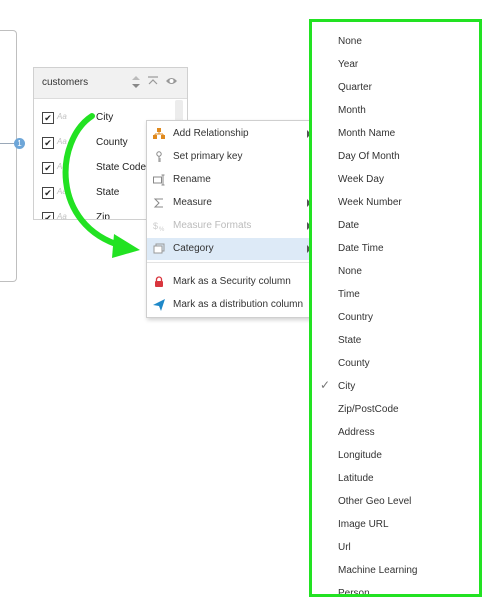 This screenshot has height=602, width=497. What do you see at coordinates (350, 340) in the screenshot?
I see `category-option-label: State` at bounding box center [350, 340].